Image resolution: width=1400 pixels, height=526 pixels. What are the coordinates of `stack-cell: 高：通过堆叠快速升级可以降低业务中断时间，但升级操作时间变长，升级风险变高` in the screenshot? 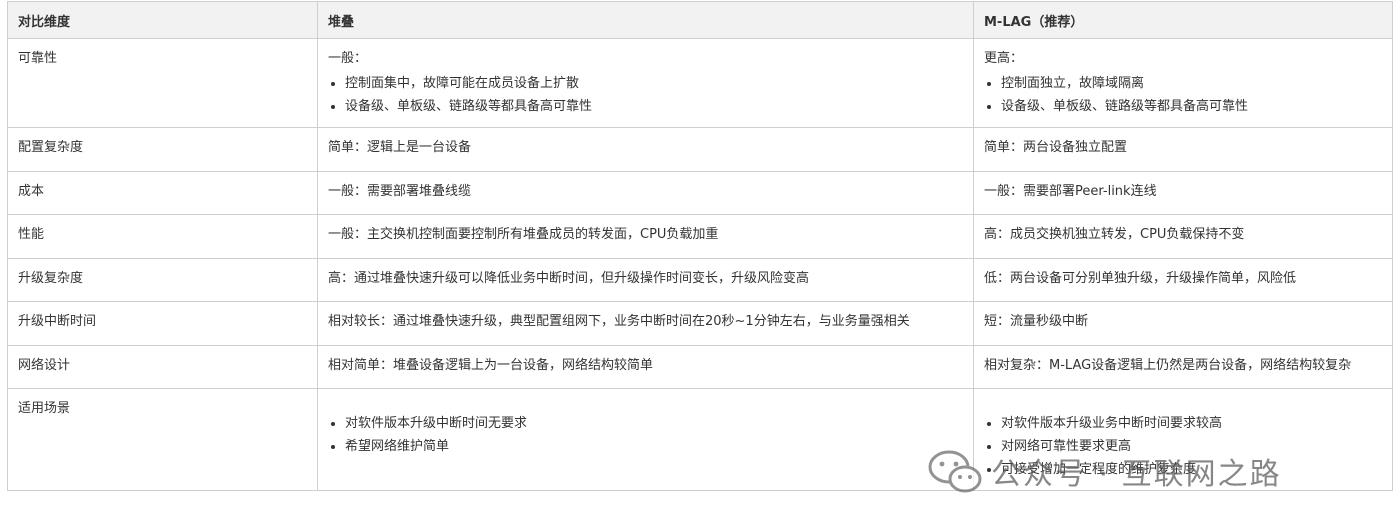 It's located at (645, 280).